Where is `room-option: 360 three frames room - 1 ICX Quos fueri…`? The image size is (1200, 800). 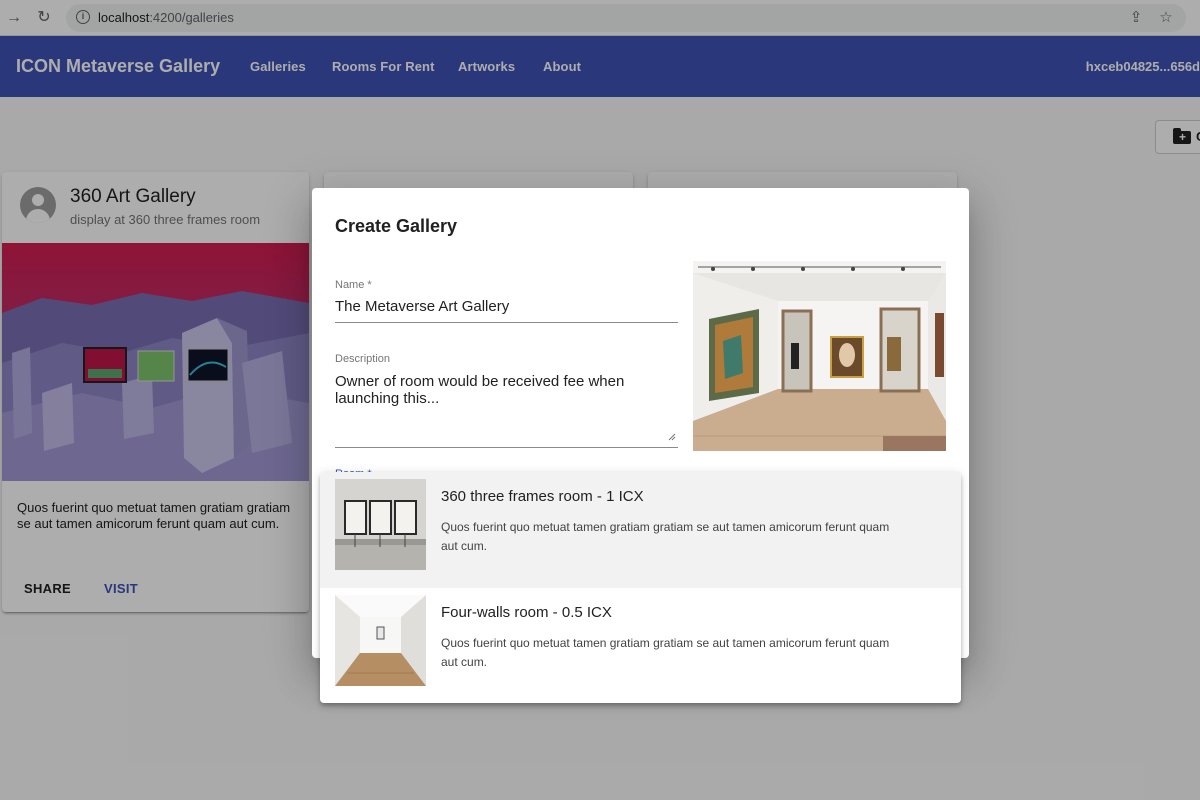
room-option: 360 three frames room - 1 ICX Quos fueri… is located at coordinates (640, 530).